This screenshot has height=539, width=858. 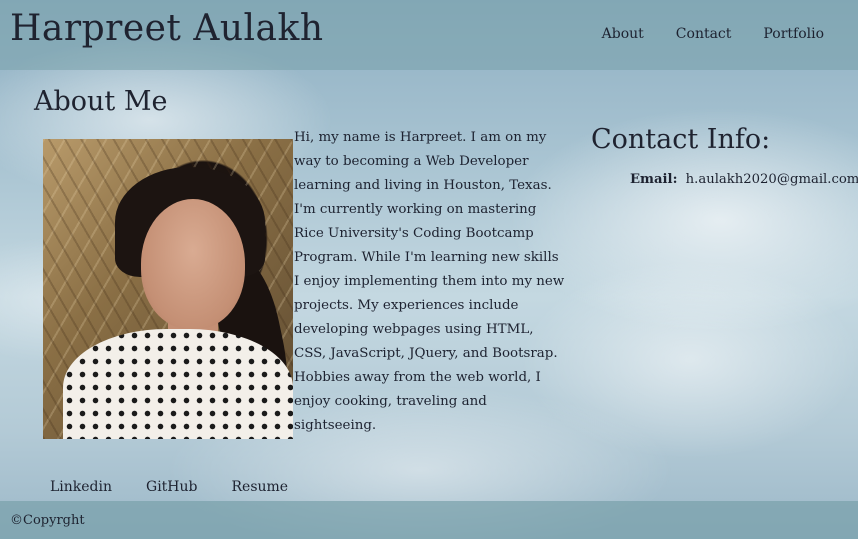 What do you see at coordinates (623, 34) in the screenshot?
I see `nav-about-link: About` at bounding box center [623, 34].